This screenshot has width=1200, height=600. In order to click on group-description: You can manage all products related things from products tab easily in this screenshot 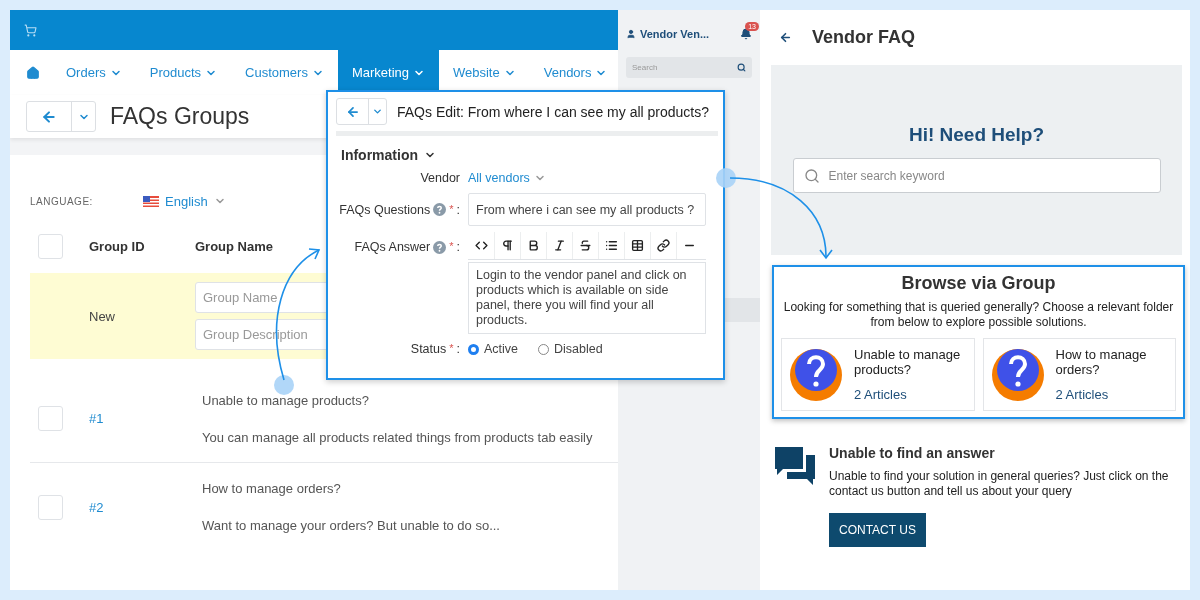, I will do `click(397, 437)`.